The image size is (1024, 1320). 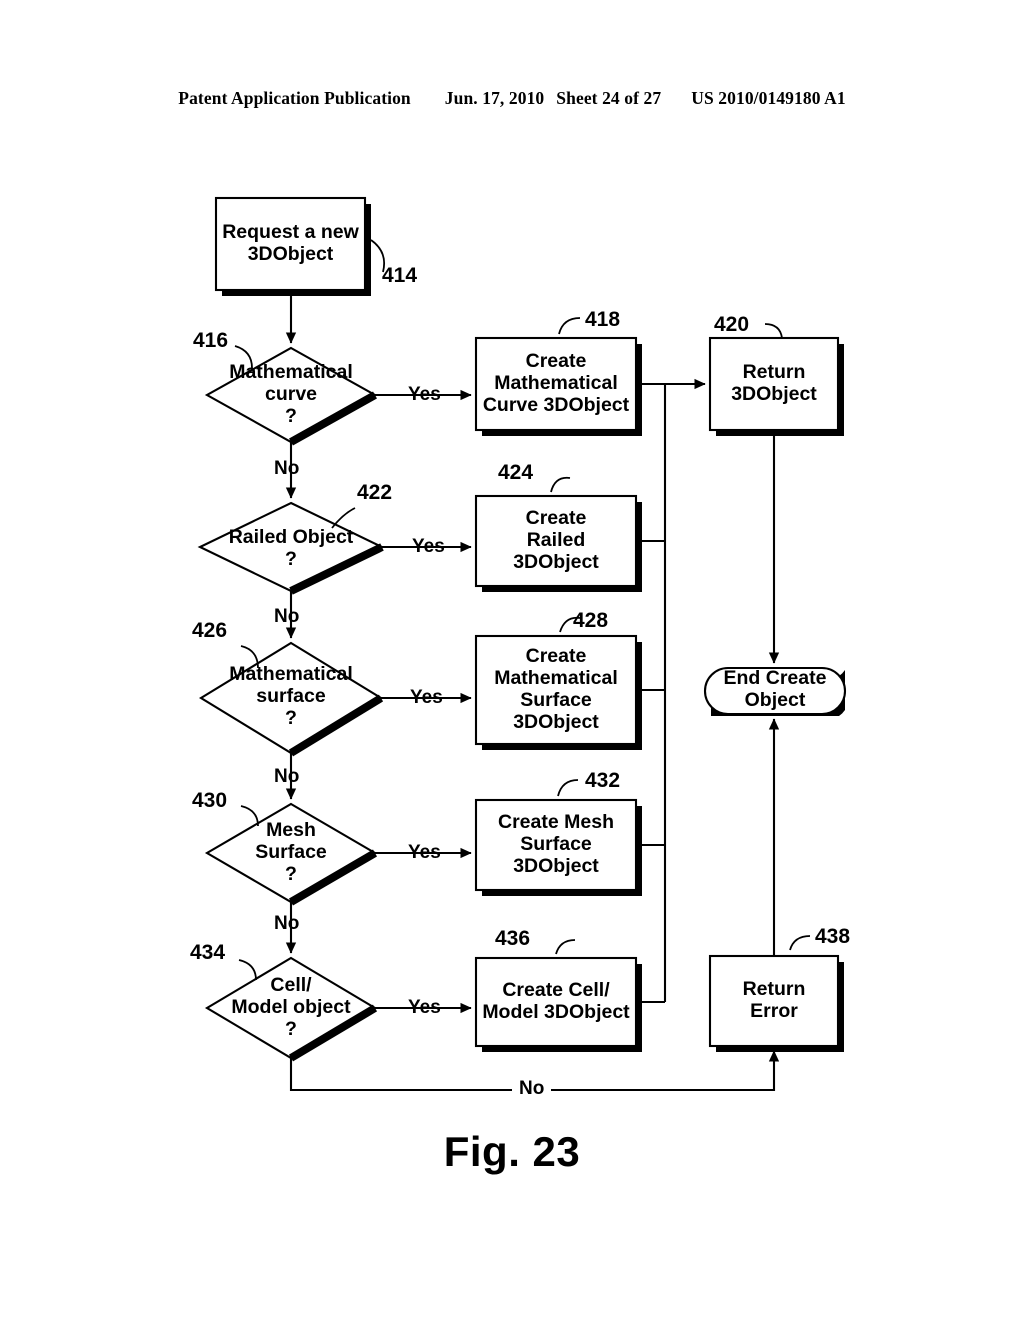 What do you see at coordinates (424, 1007) in the screenshot?
I see `edge-label-yes-cell: Yes` at bounding box center [424, 1007].